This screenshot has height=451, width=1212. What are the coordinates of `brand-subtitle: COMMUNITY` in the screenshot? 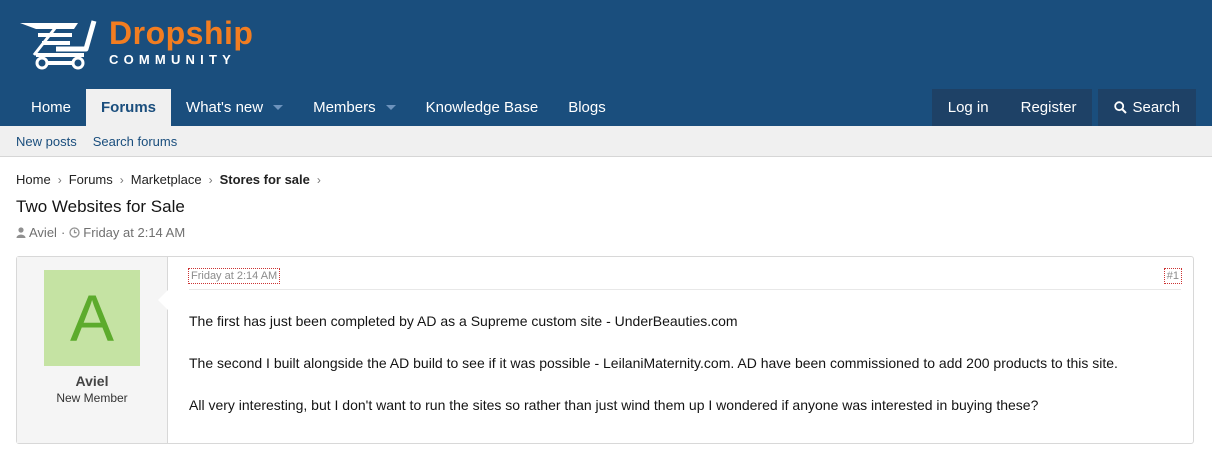 It's located at (172, 59).